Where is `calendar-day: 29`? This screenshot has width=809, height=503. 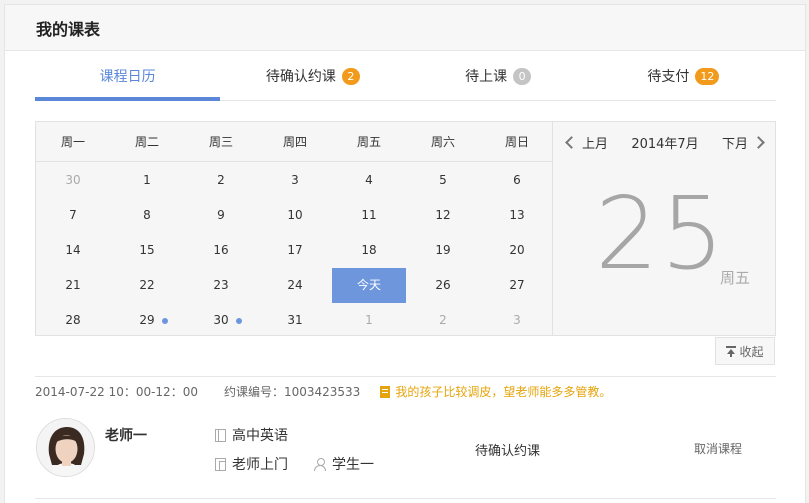
calendar-day: 29 is located at coordinates (147, 320).